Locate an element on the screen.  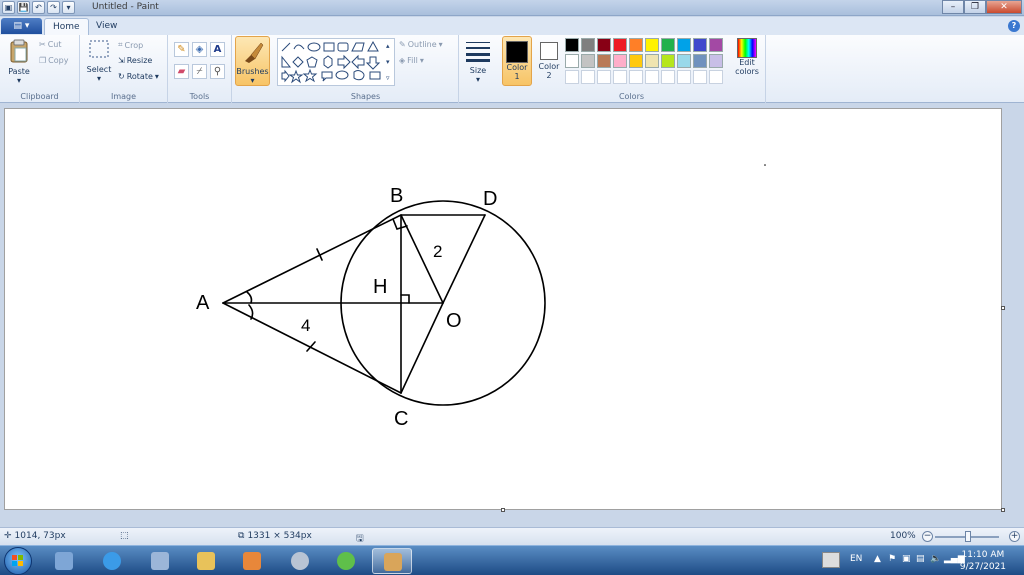
redo-icon: ↷ is located at coordinates (53, 7).